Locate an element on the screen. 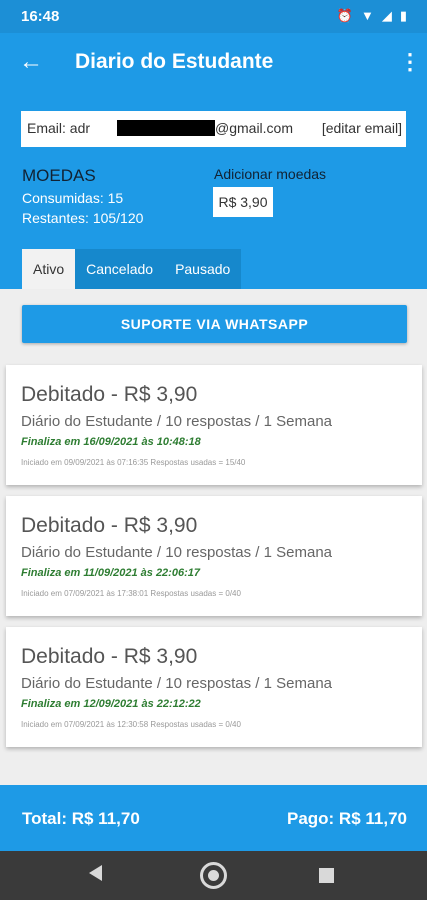  nav-back-icon is located at coordinates (95, 873).